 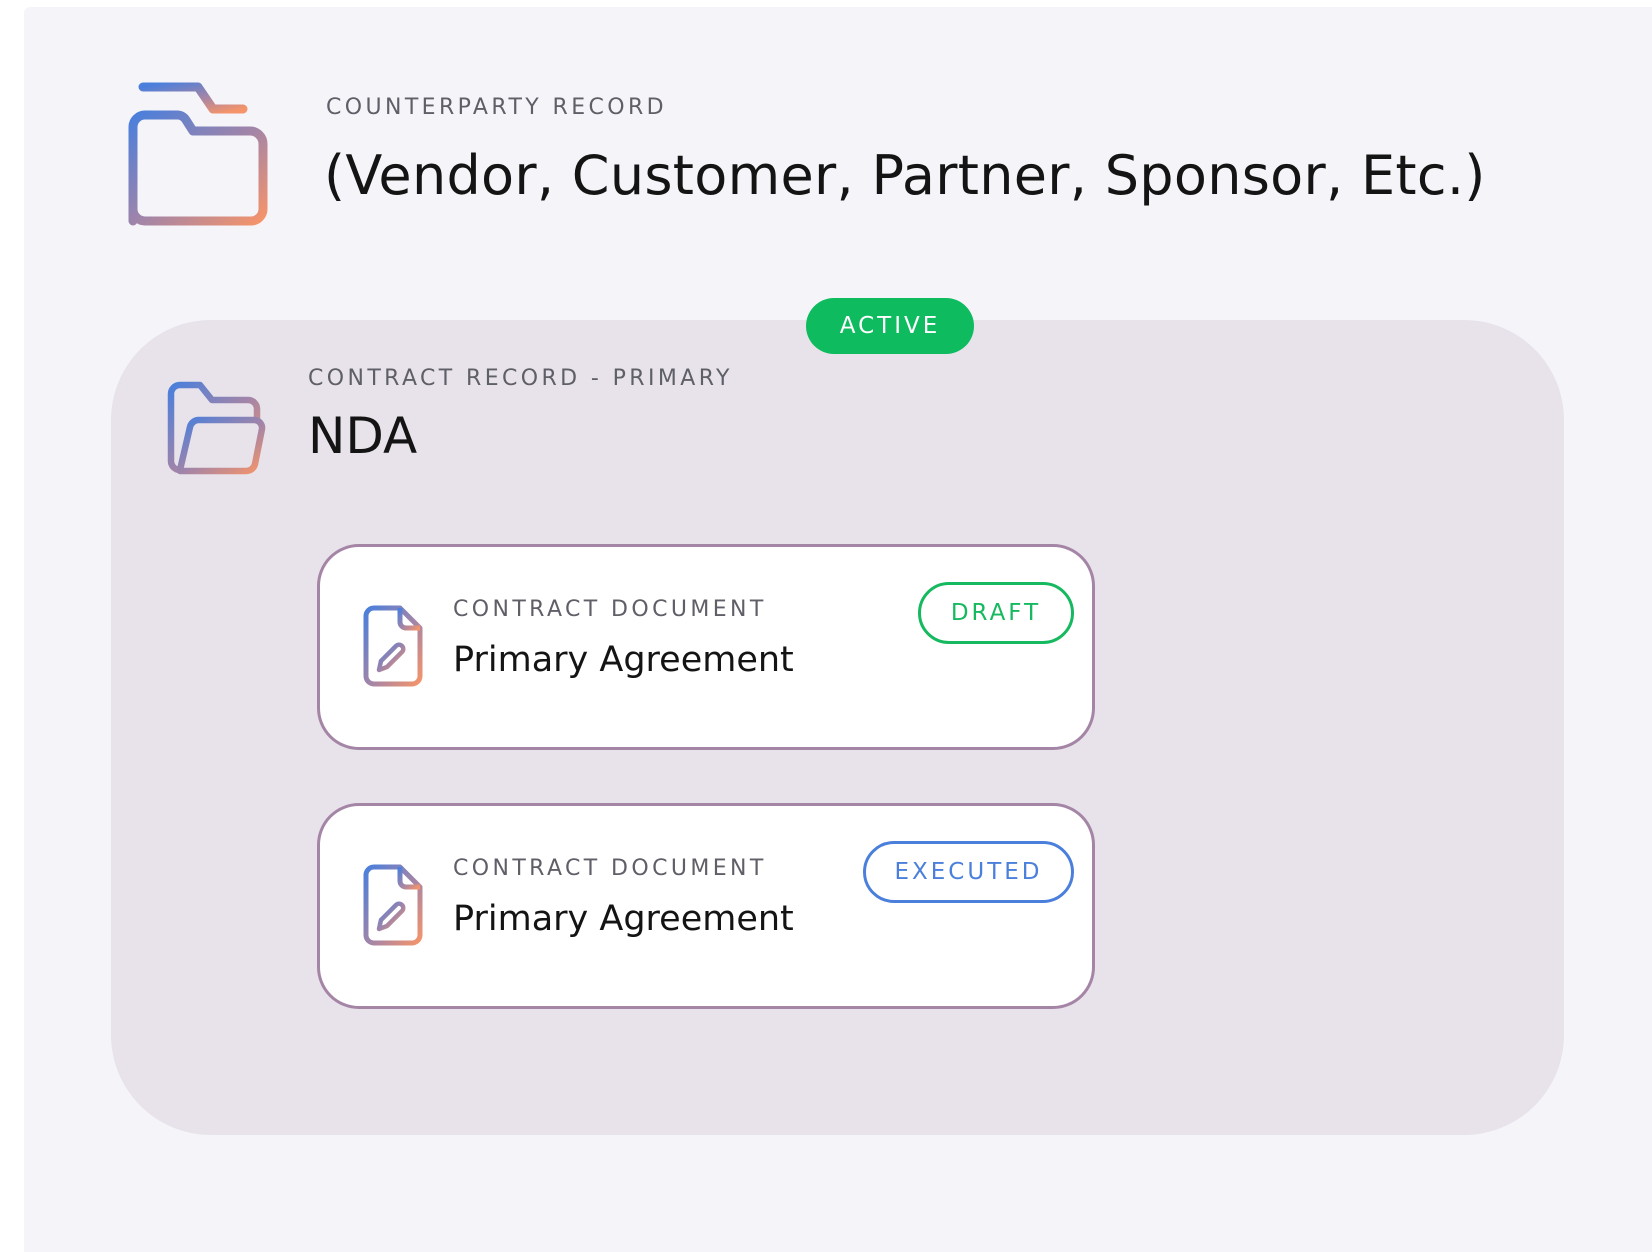 I want to click on contract-record-title: NDA, so click(x=363, y=436).